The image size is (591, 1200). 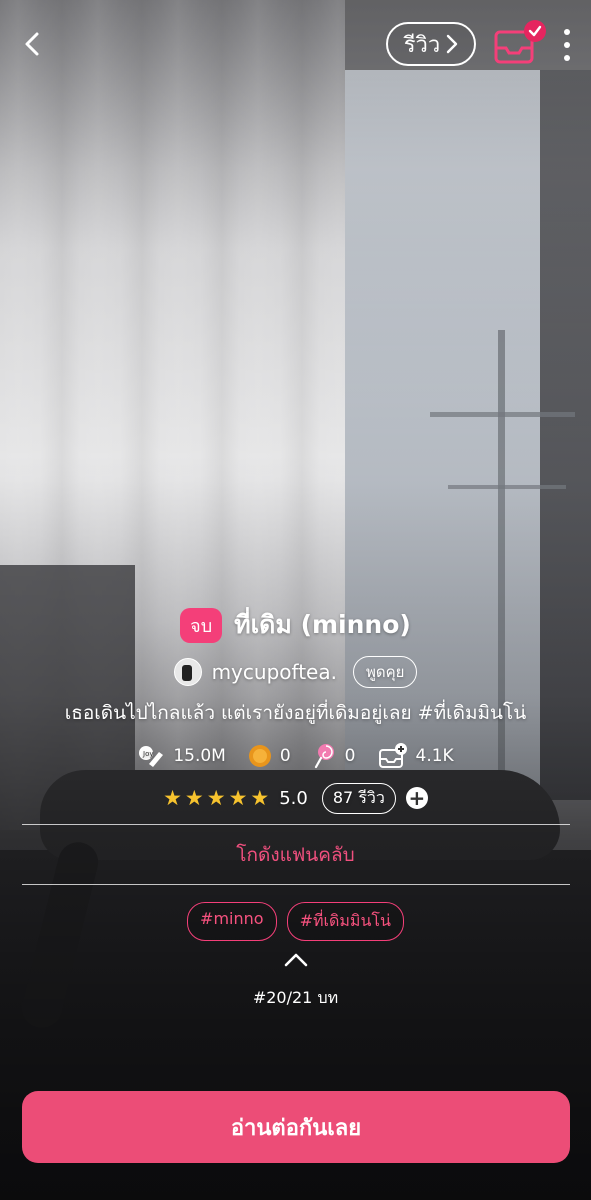 I want to click on star-rating: ★ ★ ★ ★ ★, so click(x=216, y=798).